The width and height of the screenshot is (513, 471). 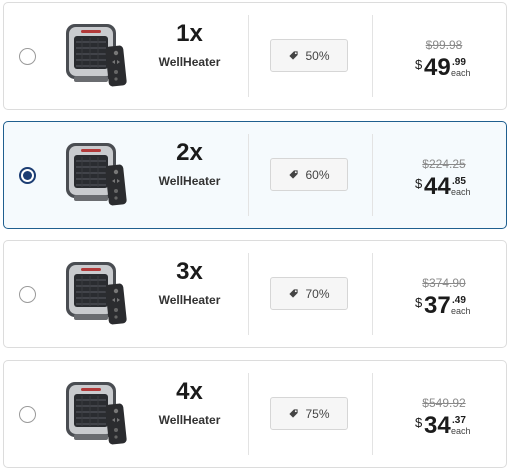 I want to click on discount-badge: 70%, so click(x=309, y=293).